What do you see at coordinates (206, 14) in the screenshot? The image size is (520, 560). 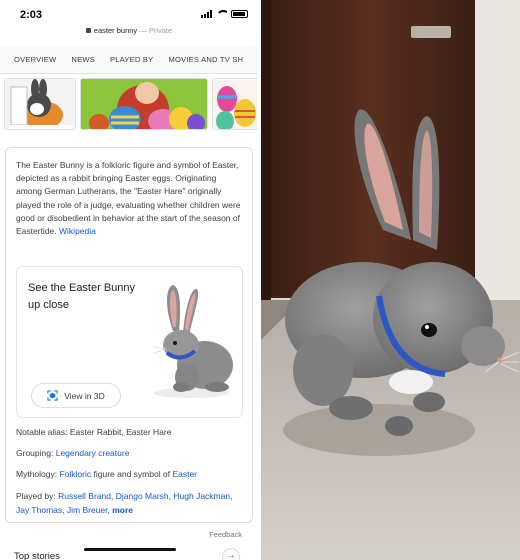 I see `cellular-signal-icon` at bounding box center [206, 14].